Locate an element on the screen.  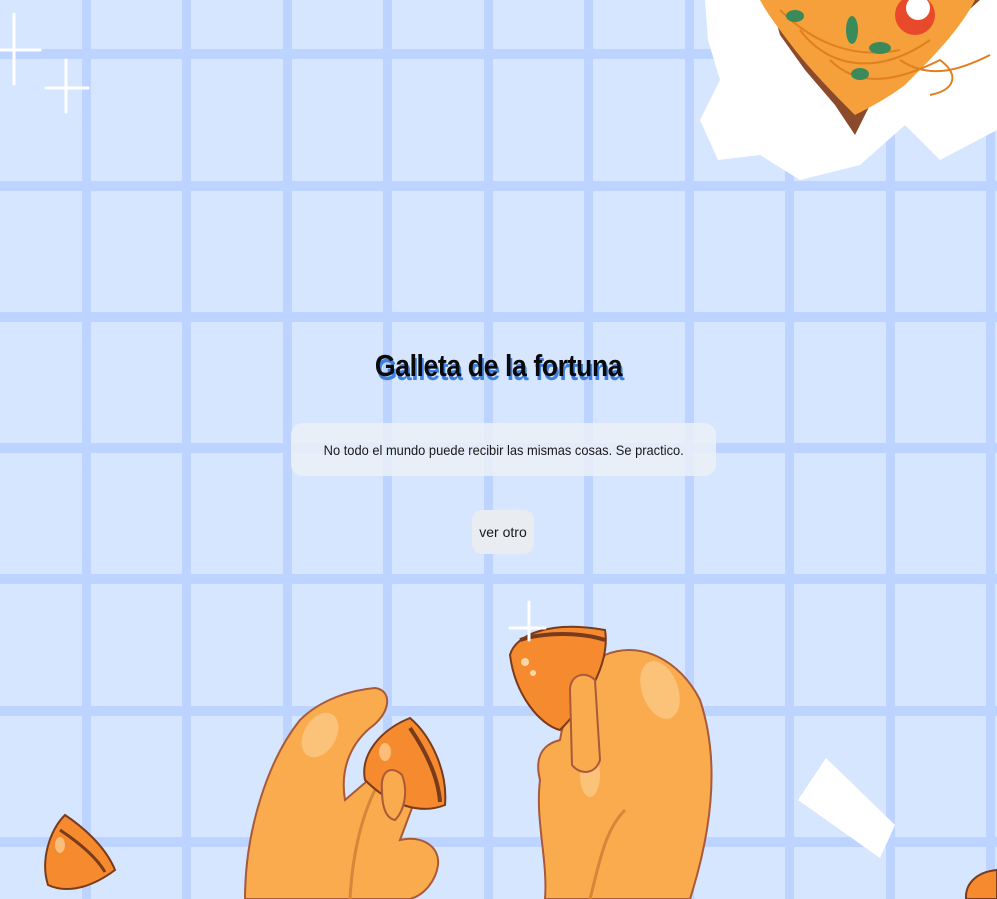
page-title: Galleta de la fortuna is located at coordinates (498, 365).